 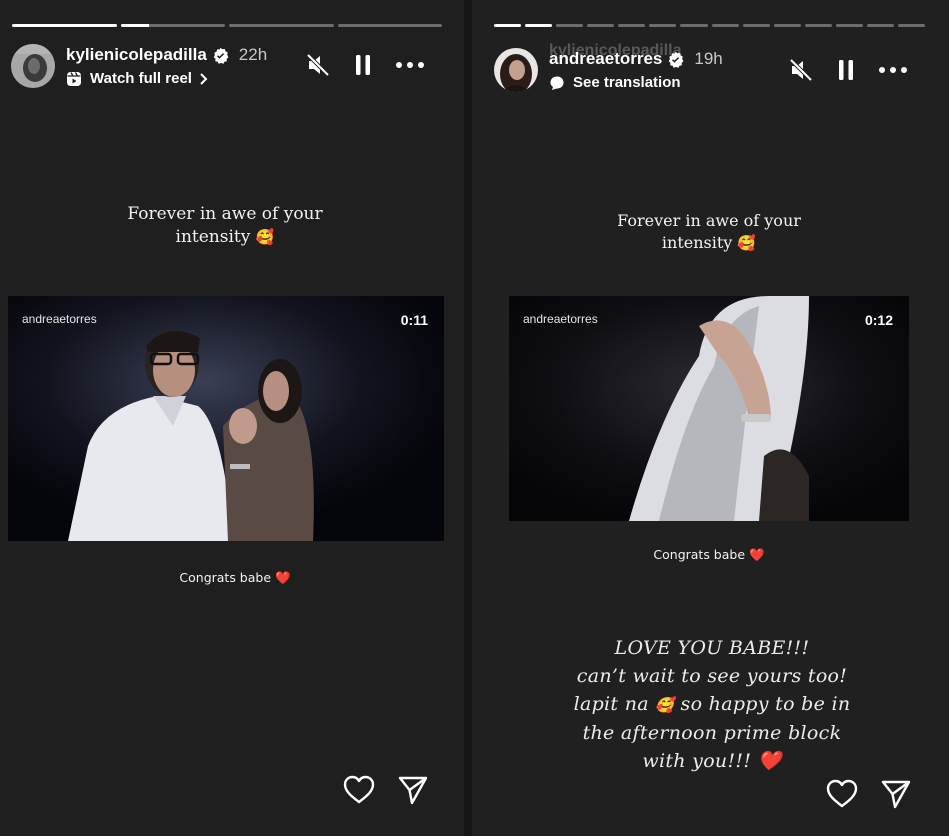 I want to click on post-time: 19h, so click(x=708, y=58).